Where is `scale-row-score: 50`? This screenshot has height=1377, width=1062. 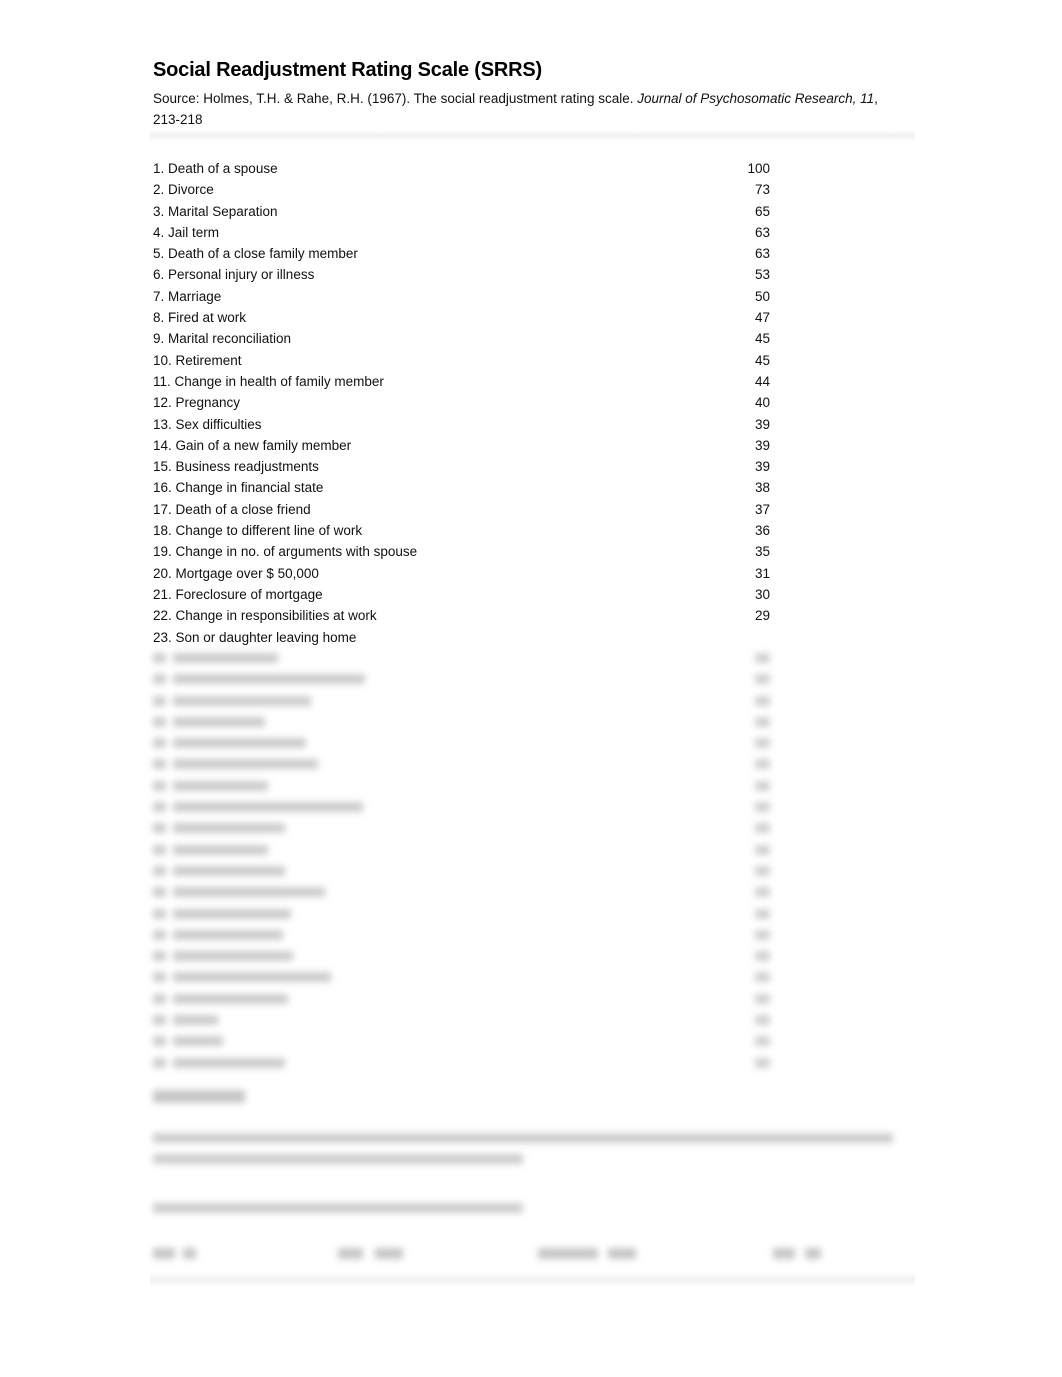
scale-row-score: 50 is located at coordinates (762, 296).